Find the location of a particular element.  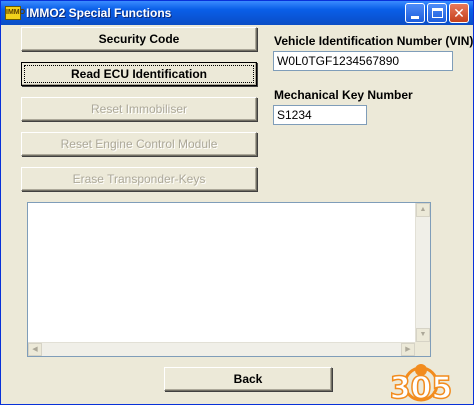

maximize-icon is located at coordinates (437, 13).